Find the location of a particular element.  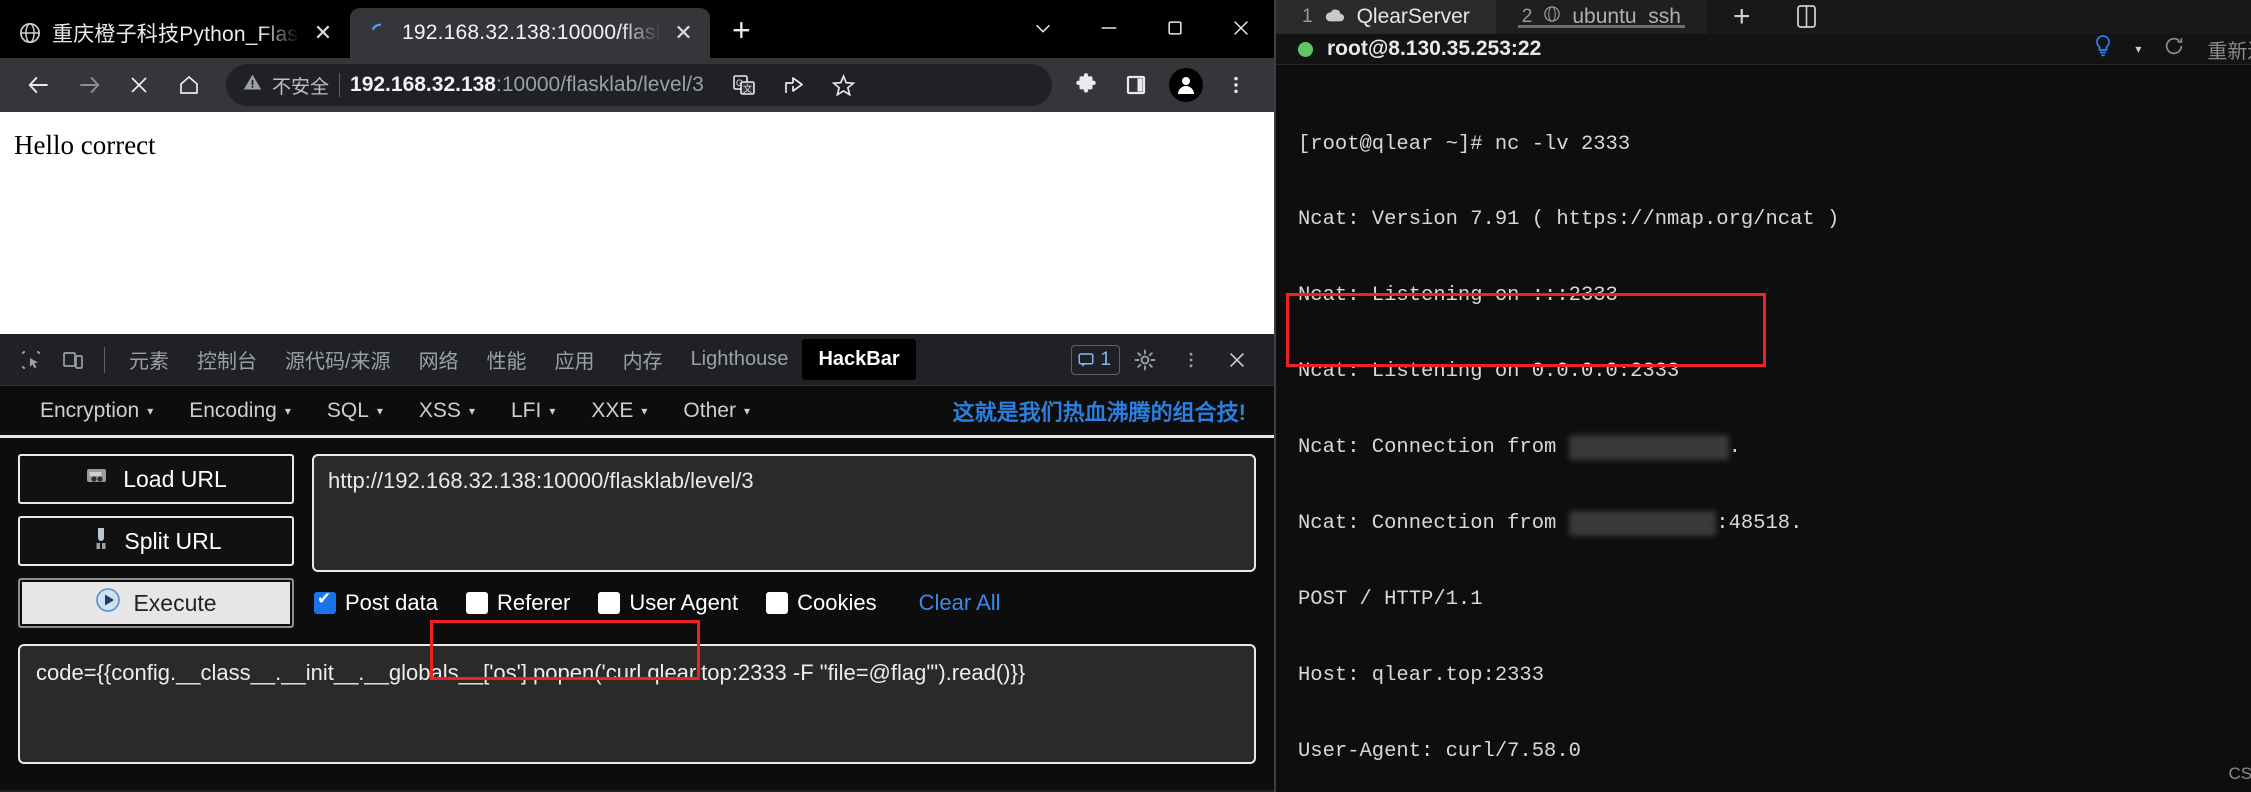

browser-tab-2: 192.168.32.138:10000/flasklab/ ✕ is located at coordinates (530, 33).